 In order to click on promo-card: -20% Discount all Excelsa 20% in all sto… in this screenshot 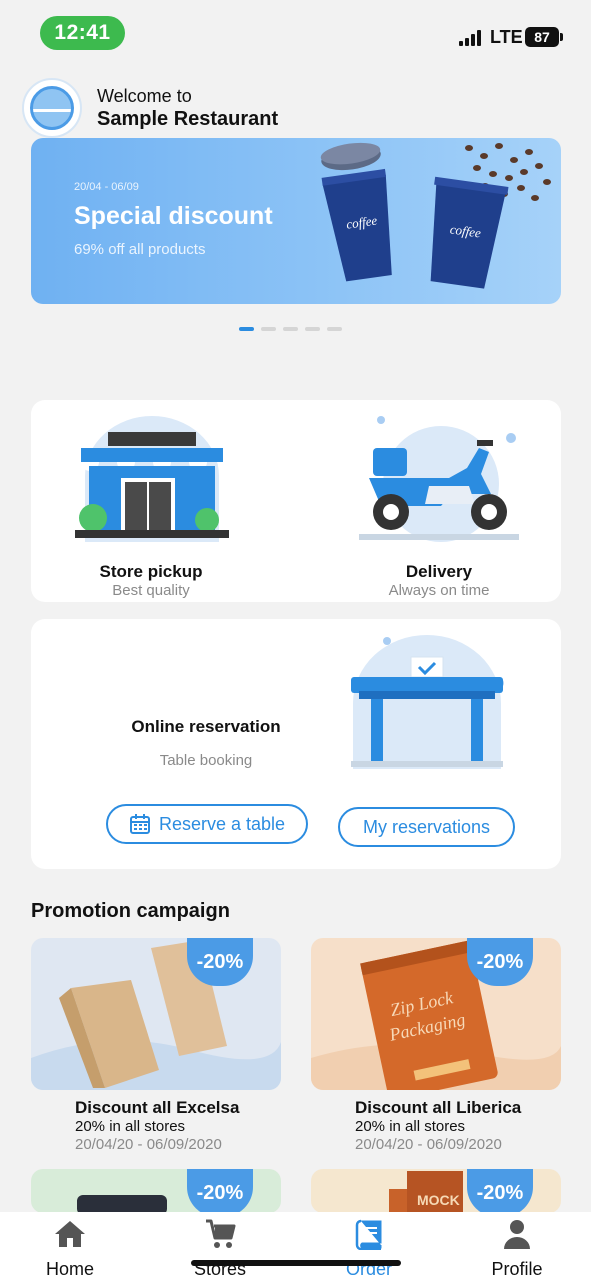, I will do `click(156, 1048)`.